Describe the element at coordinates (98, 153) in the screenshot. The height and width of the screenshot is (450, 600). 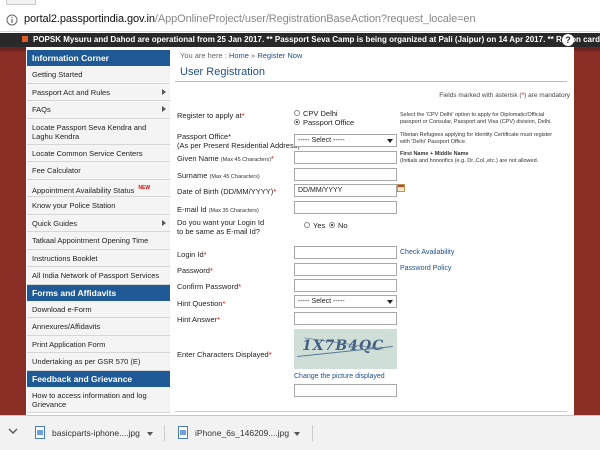
I see `sidebar-item-locate-csc: Locate Common Service Centers` at that location.